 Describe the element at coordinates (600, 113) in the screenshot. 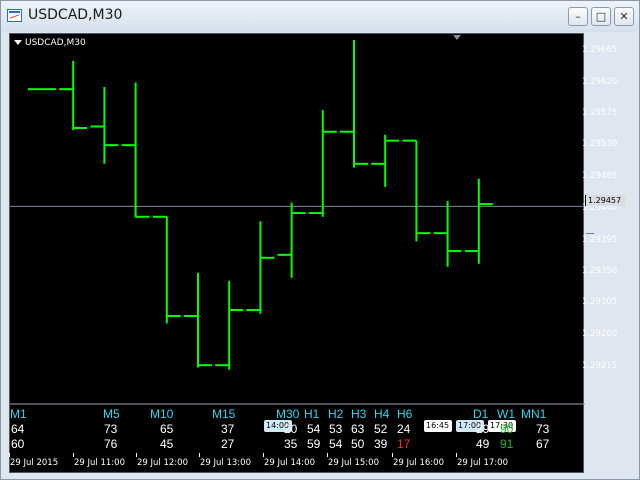

I see `price-tick-label: 1.29575` at that location.